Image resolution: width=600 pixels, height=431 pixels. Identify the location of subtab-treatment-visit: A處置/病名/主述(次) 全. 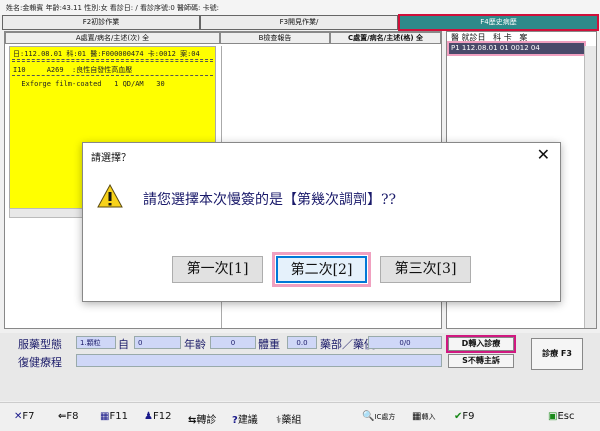
(112, 38).